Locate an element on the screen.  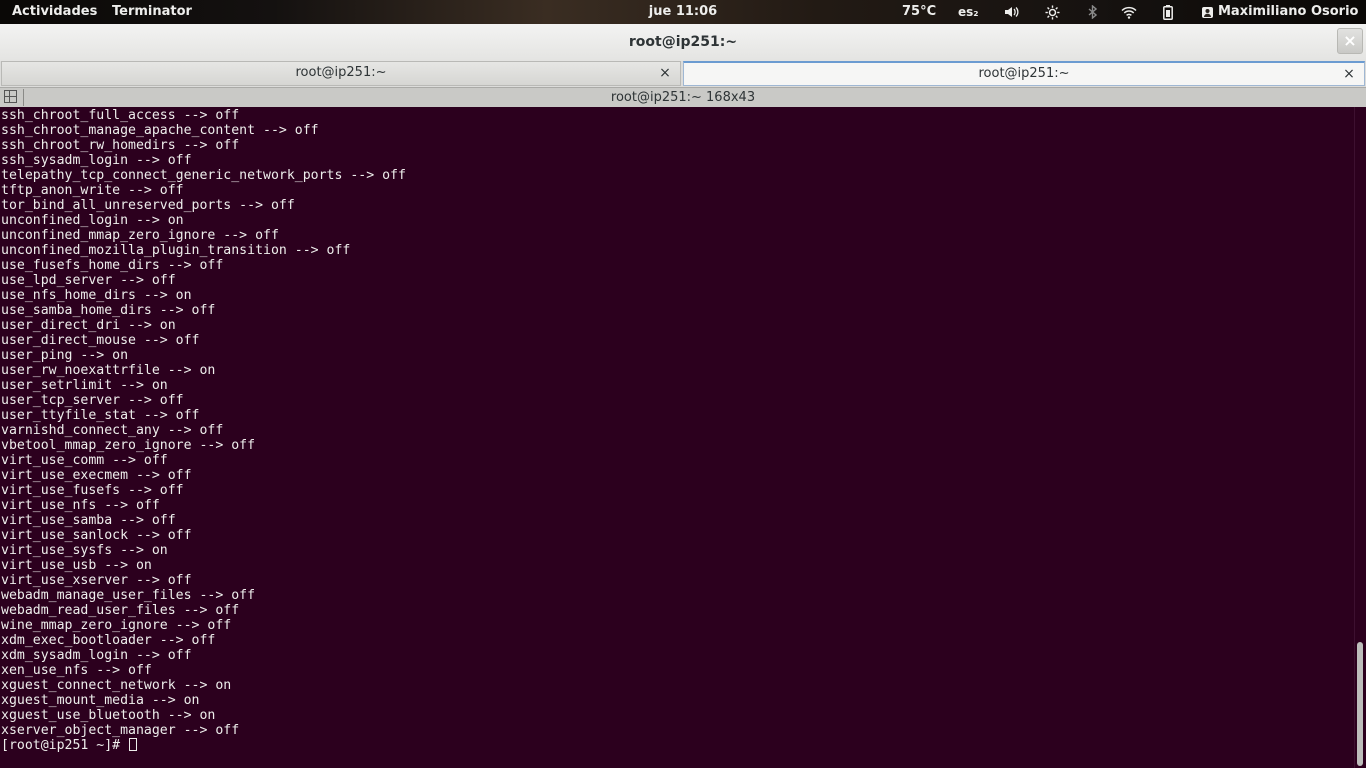
terminal-line: xen_use_nfs --> off is located at coordinates (76, 670).